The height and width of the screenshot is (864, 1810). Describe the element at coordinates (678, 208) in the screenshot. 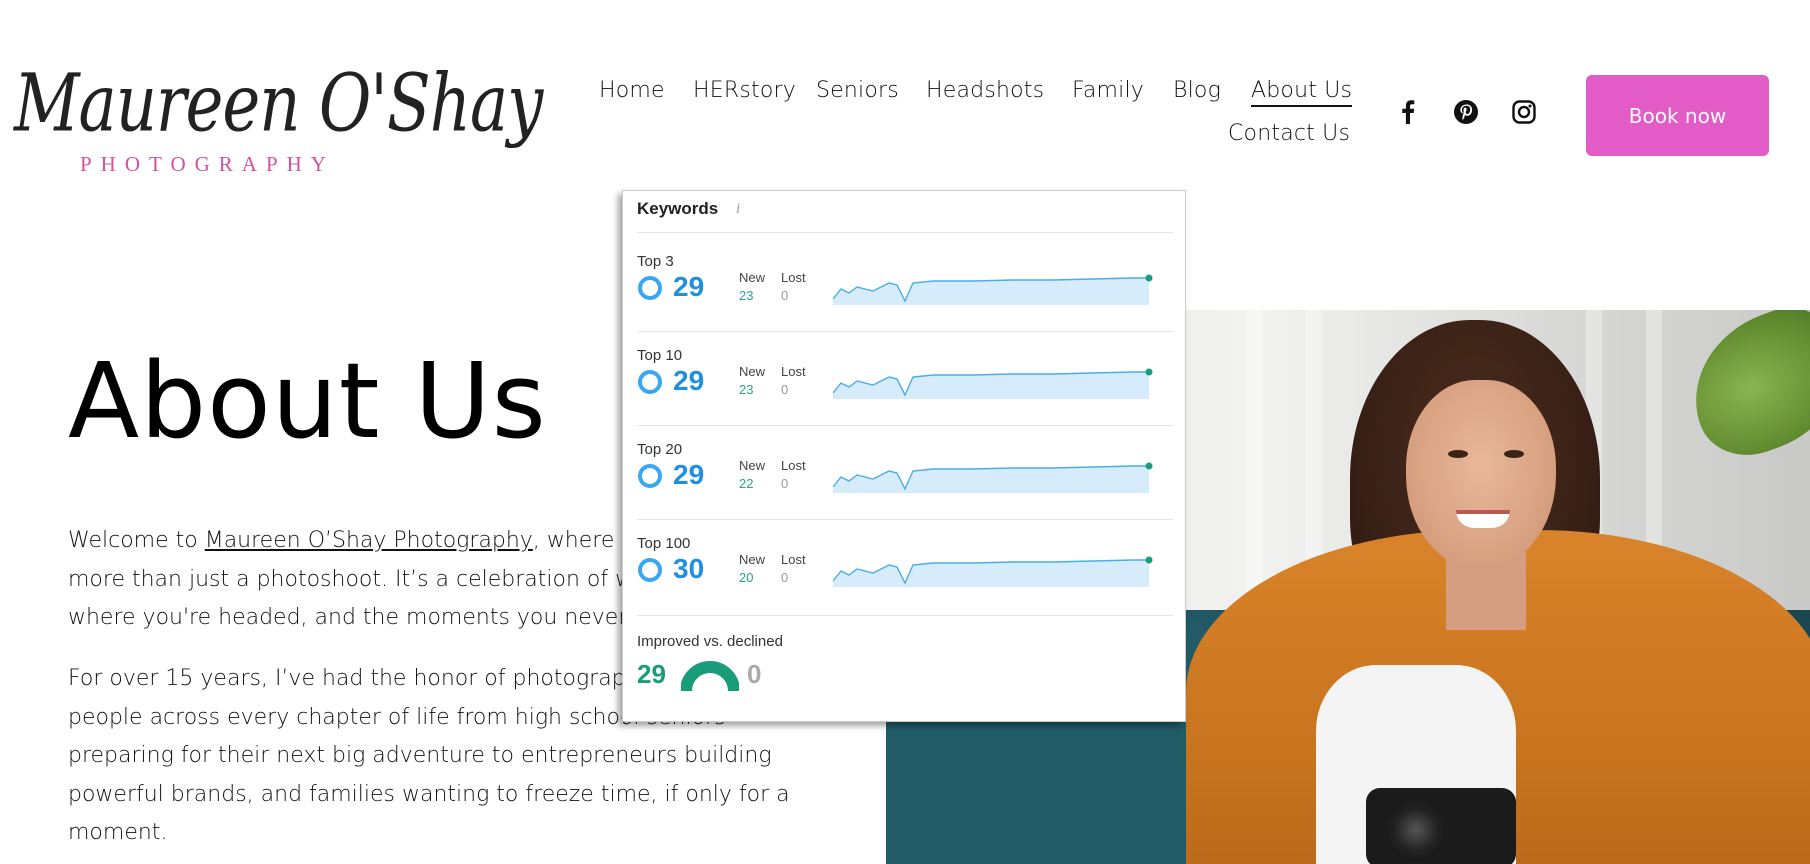

I see `keywords-title: Keywords` at that location.